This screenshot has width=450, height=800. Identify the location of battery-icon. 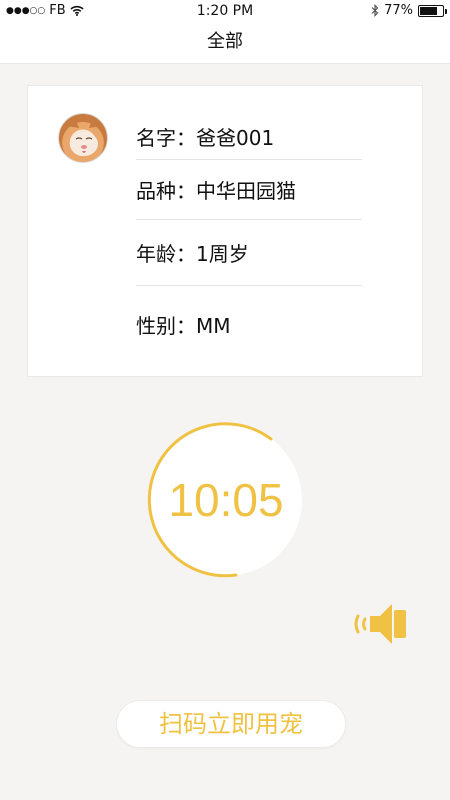
(432, 10).